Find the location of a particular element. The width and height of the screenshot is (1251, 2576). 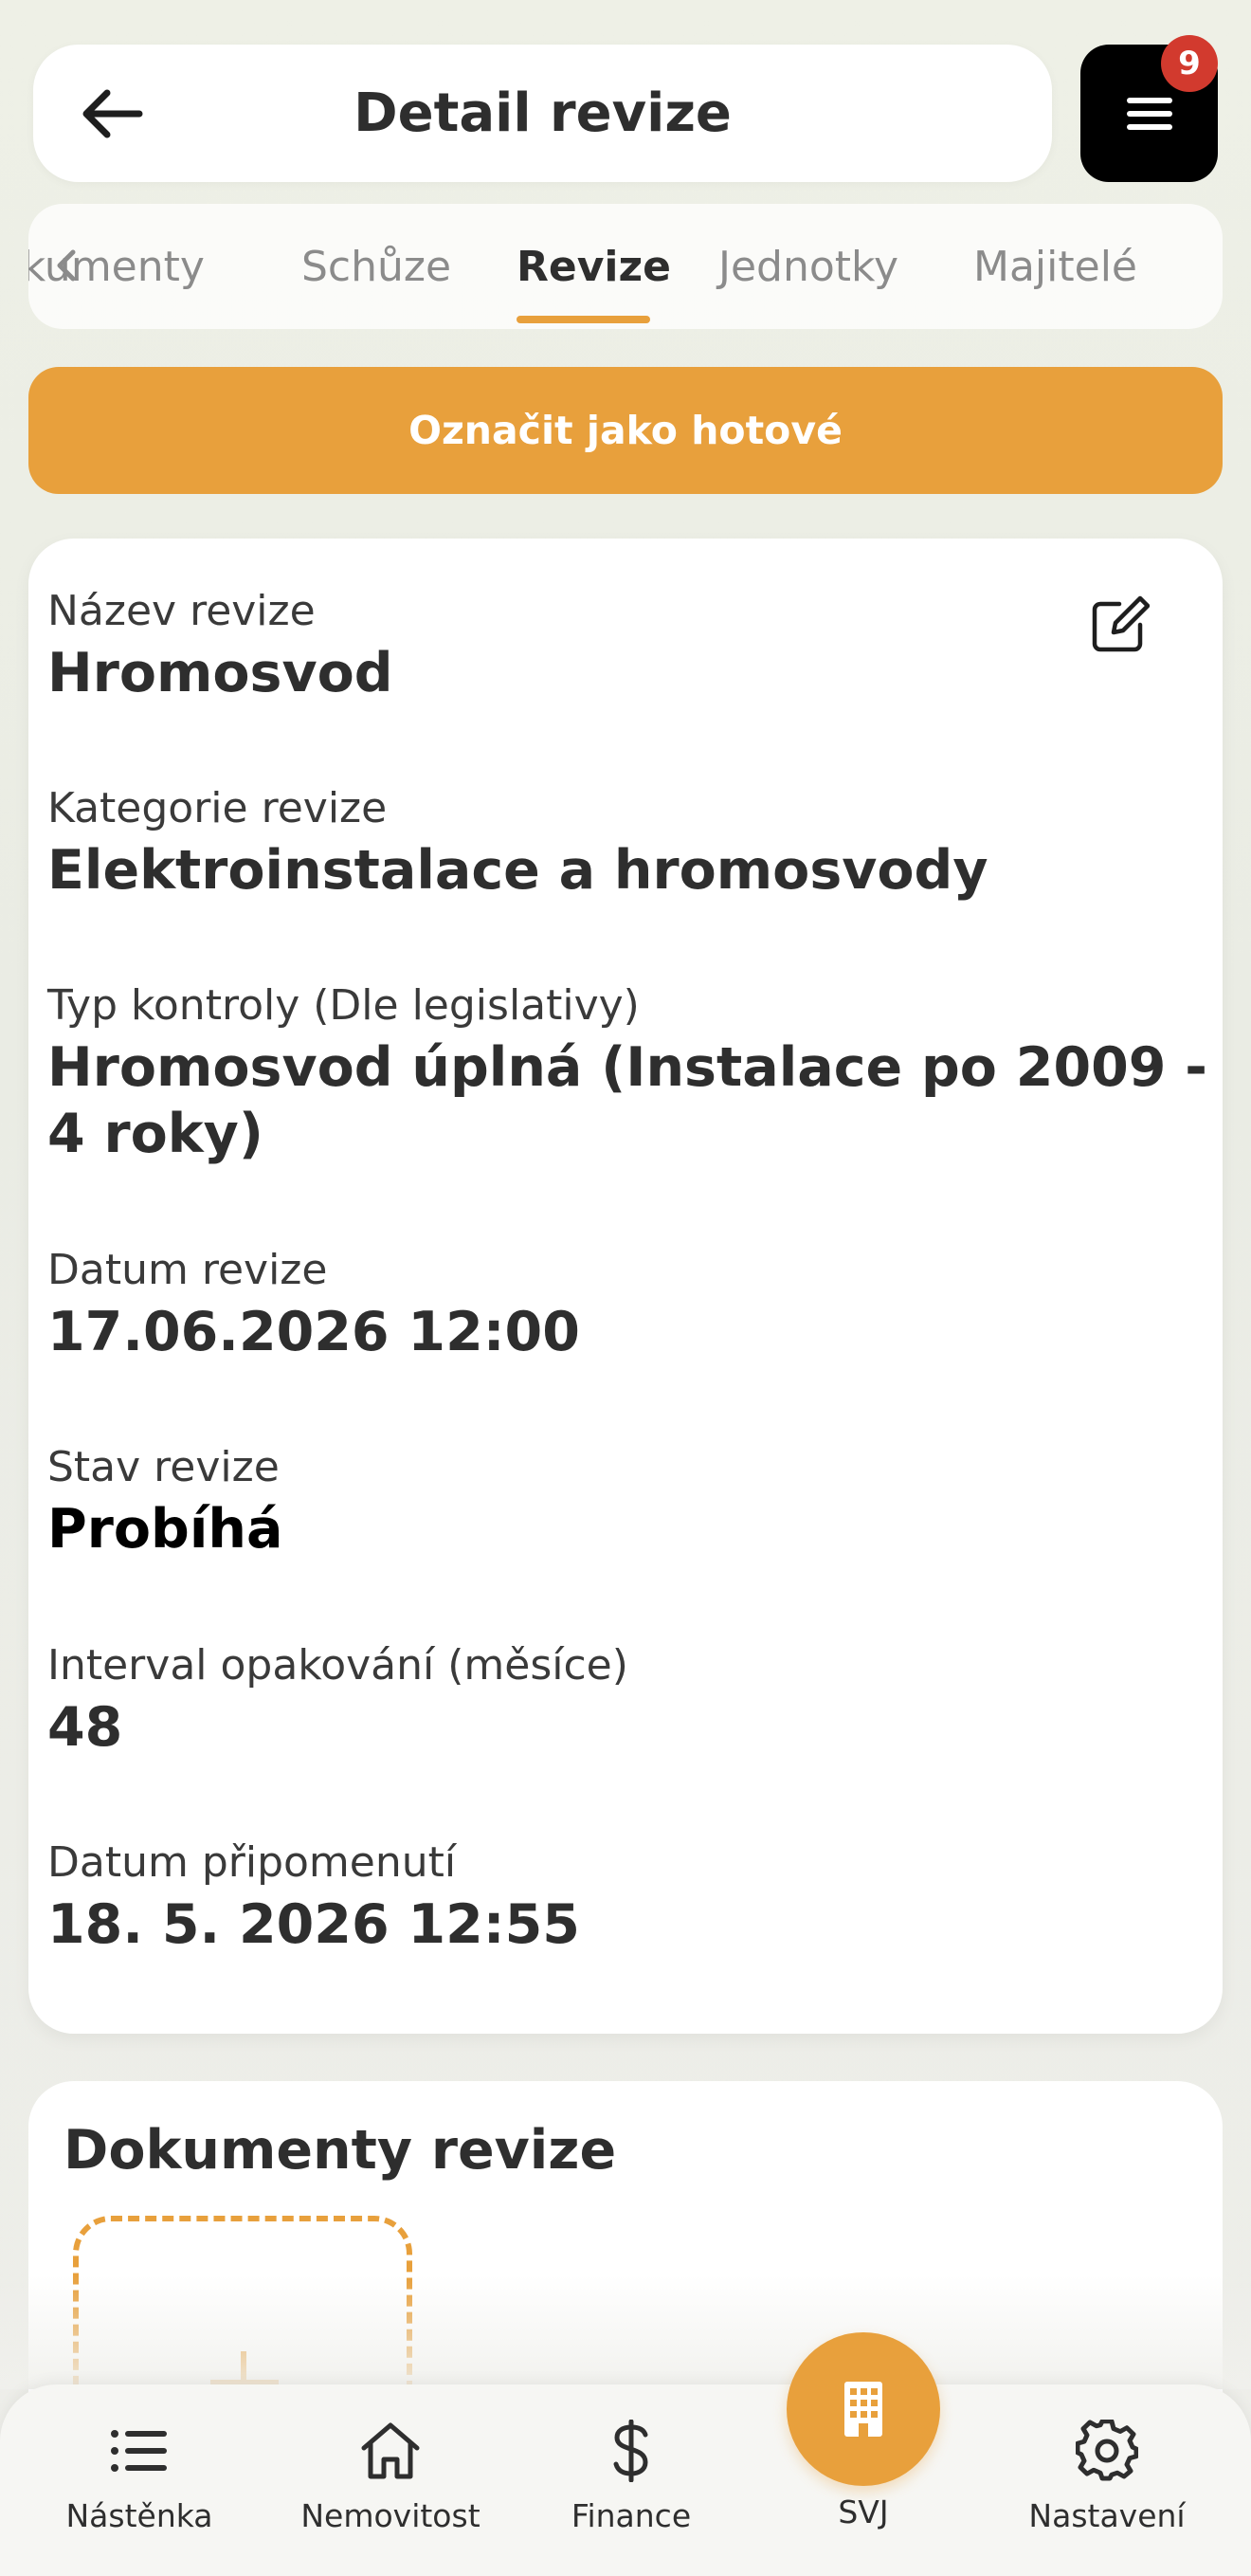

field-name: Název revize Hromosvod is located at coordinates (220, 644).